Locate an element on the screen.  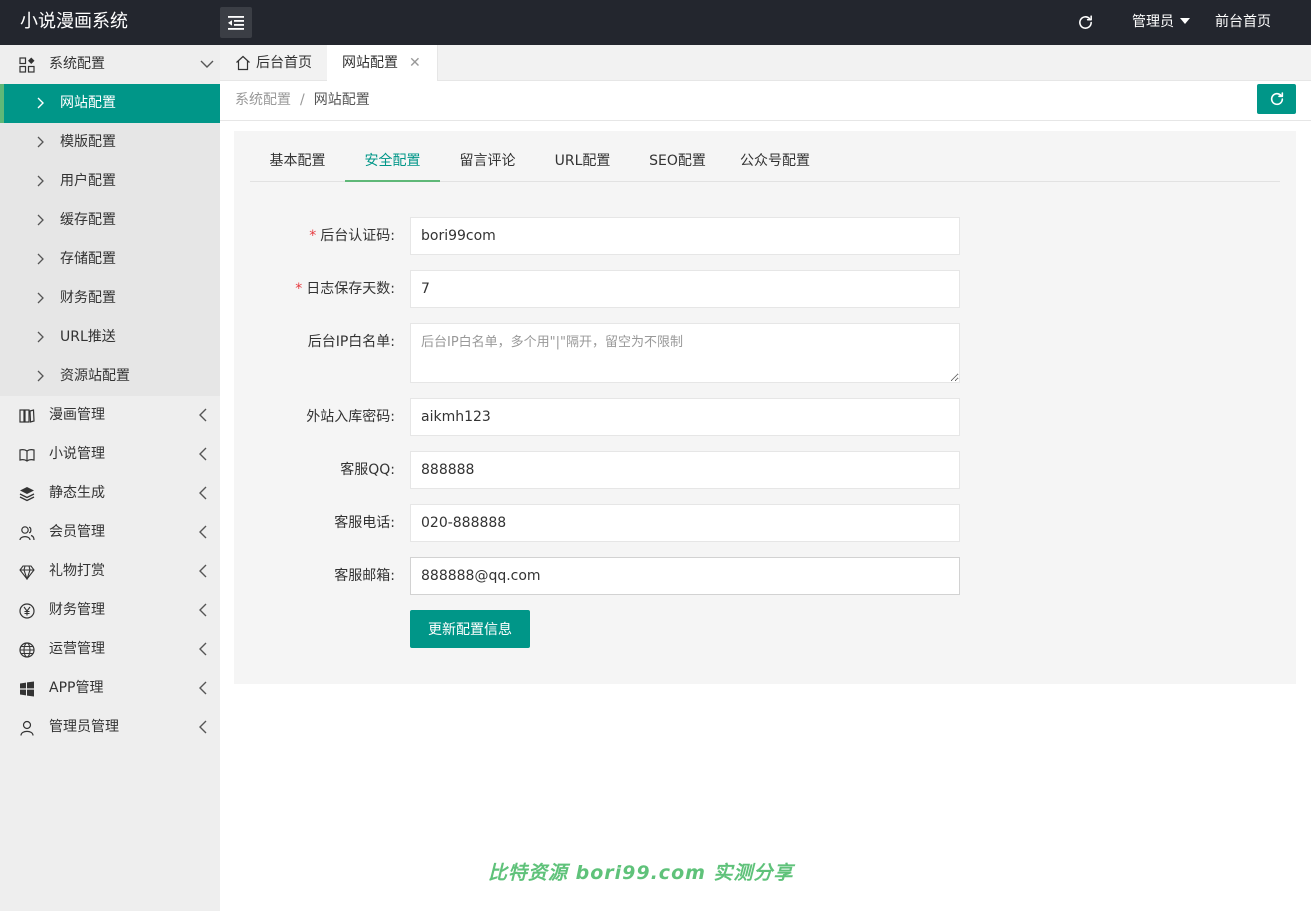
sidebar-item-user-config: 用户配置 is located at coordinates (110, 181).